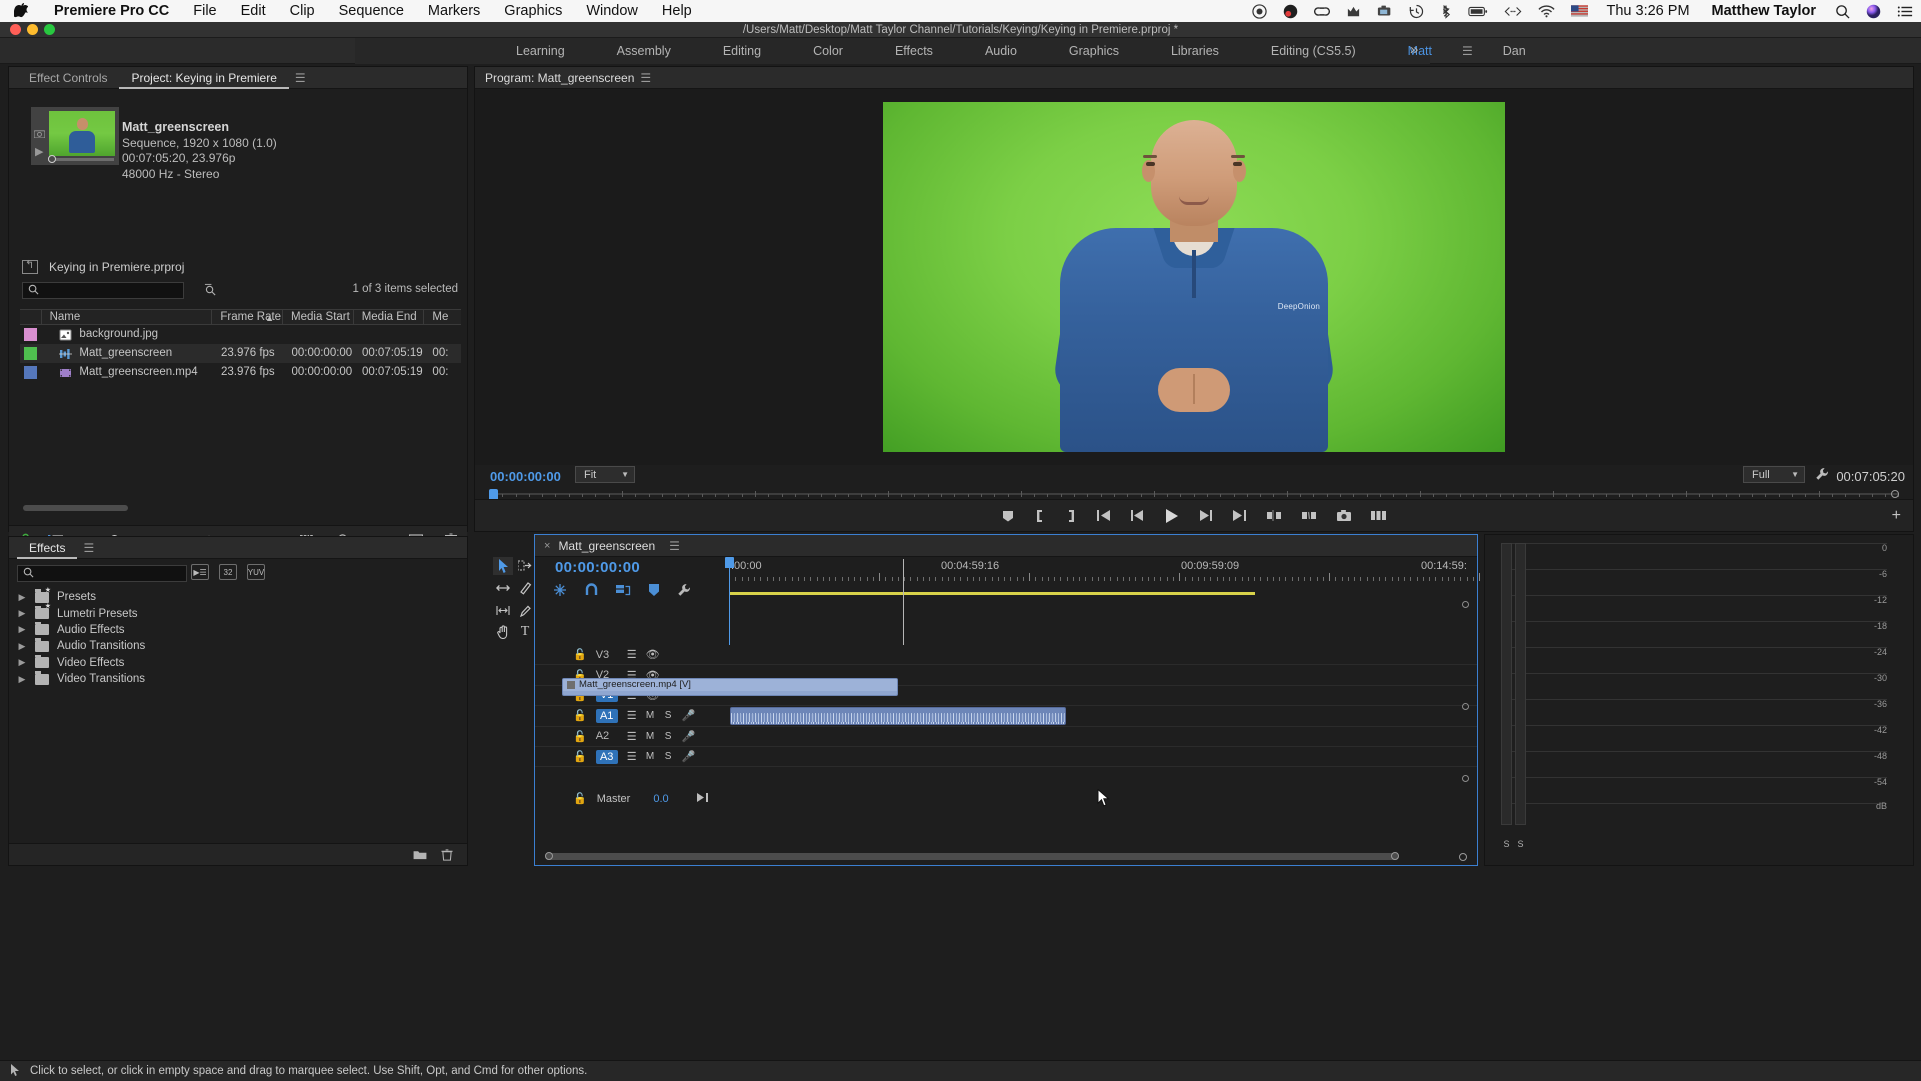 This screenshot has width=1921, height=1081. Describe the element at coordinates (447, 854) in the screenshot. I see `delete-custom-item-icon` at that location.